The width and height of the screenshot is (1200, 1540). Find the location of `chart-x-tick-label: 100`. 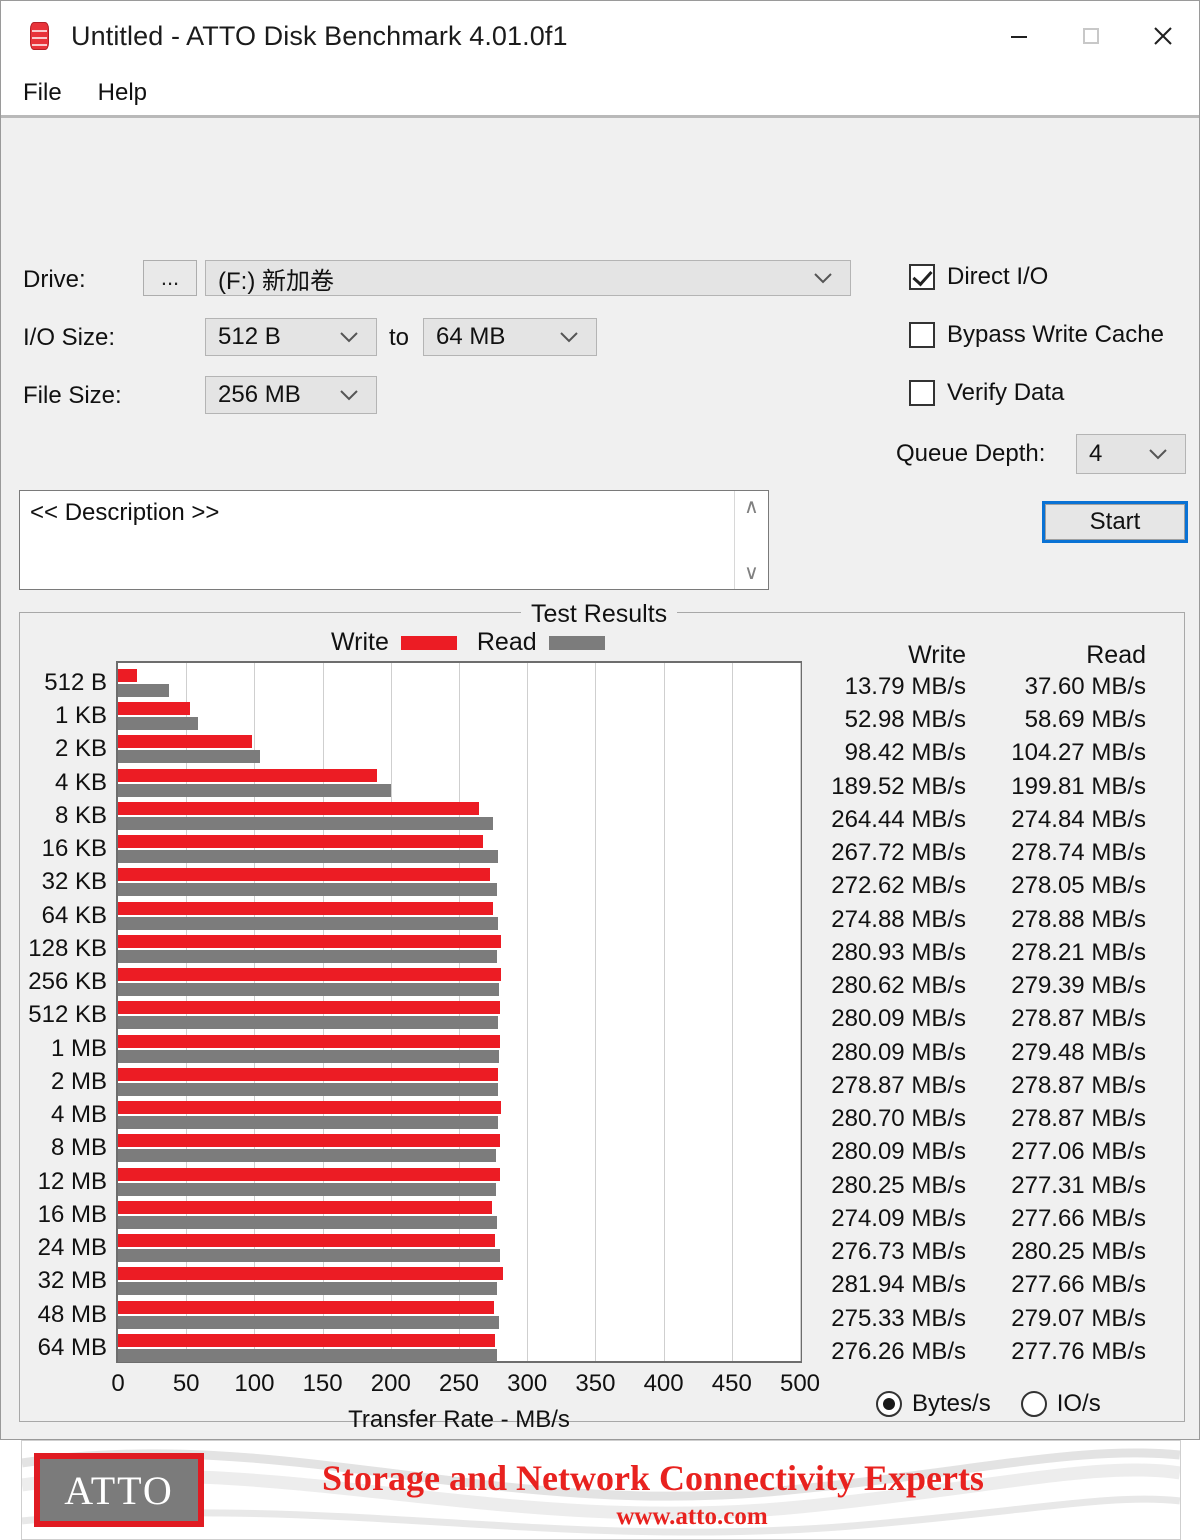

chart-x-tick-label: 100 is located at coordinates (254, 1383).